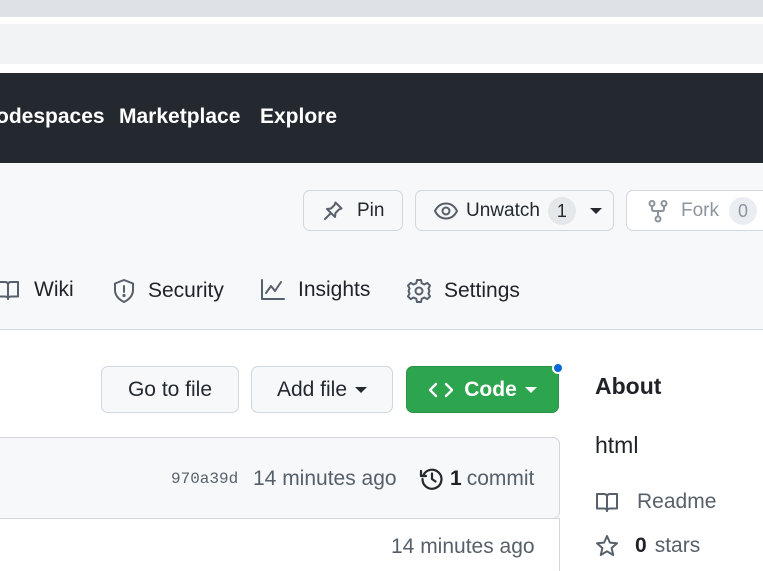 The width and height of the screenshot is (763, 571). Describe the element at coordinates (647, 546) in the screenshot. I see `stars-link: 0 stars` at that location.